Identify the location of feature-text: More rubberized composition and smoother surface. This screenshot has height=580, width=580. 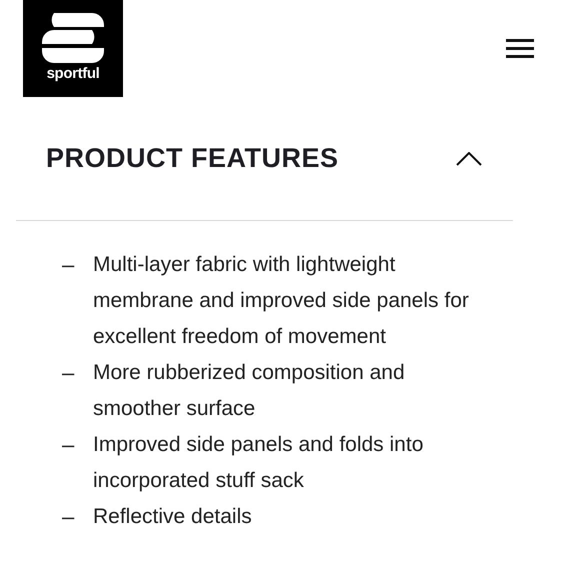
(249, 391).